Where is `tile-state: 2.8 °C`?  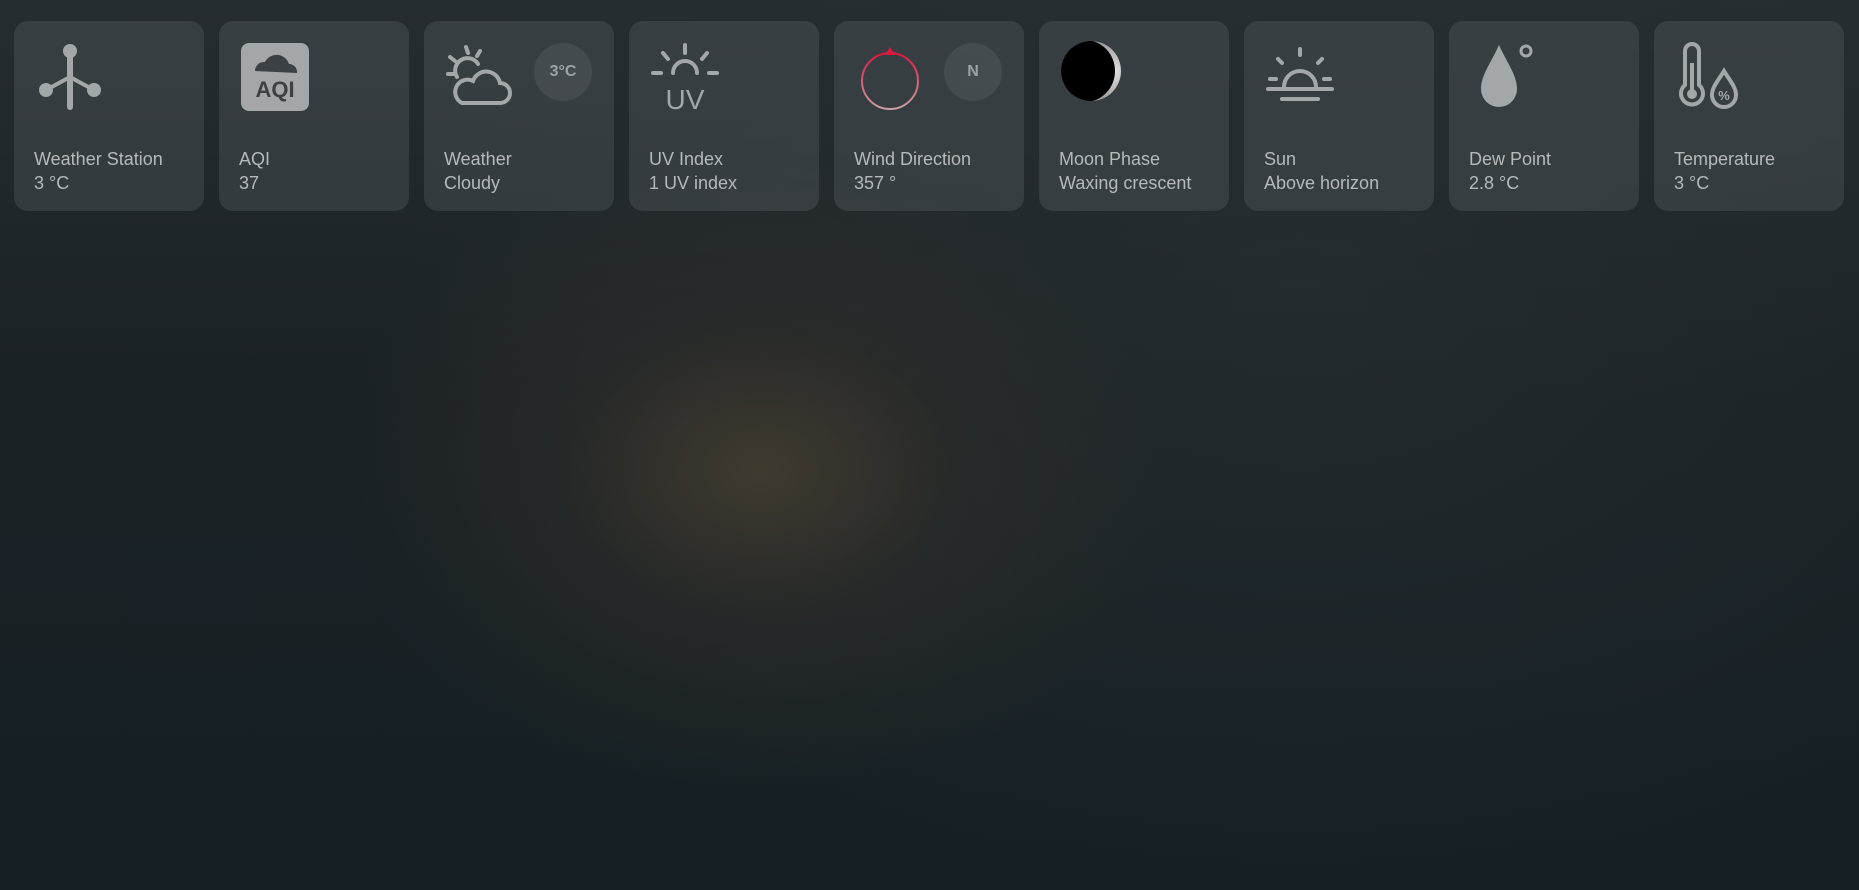
tile-state: 2.8 °C is located at coordinates (1494, 183).